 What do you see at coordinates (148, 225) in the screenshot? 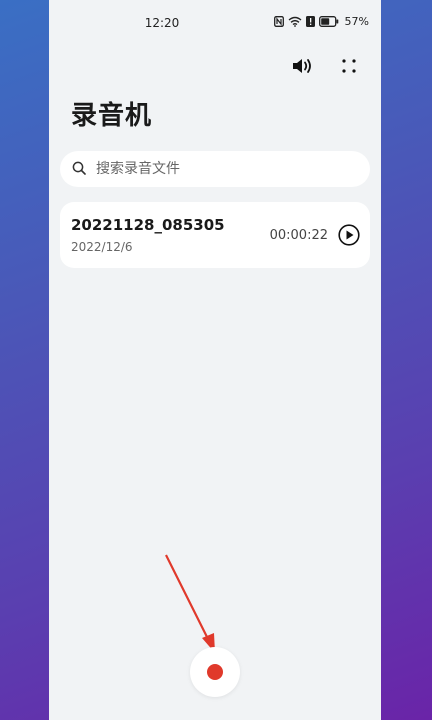
I see `recording-name: 20221128_085305` at bounding box center [148, 225].